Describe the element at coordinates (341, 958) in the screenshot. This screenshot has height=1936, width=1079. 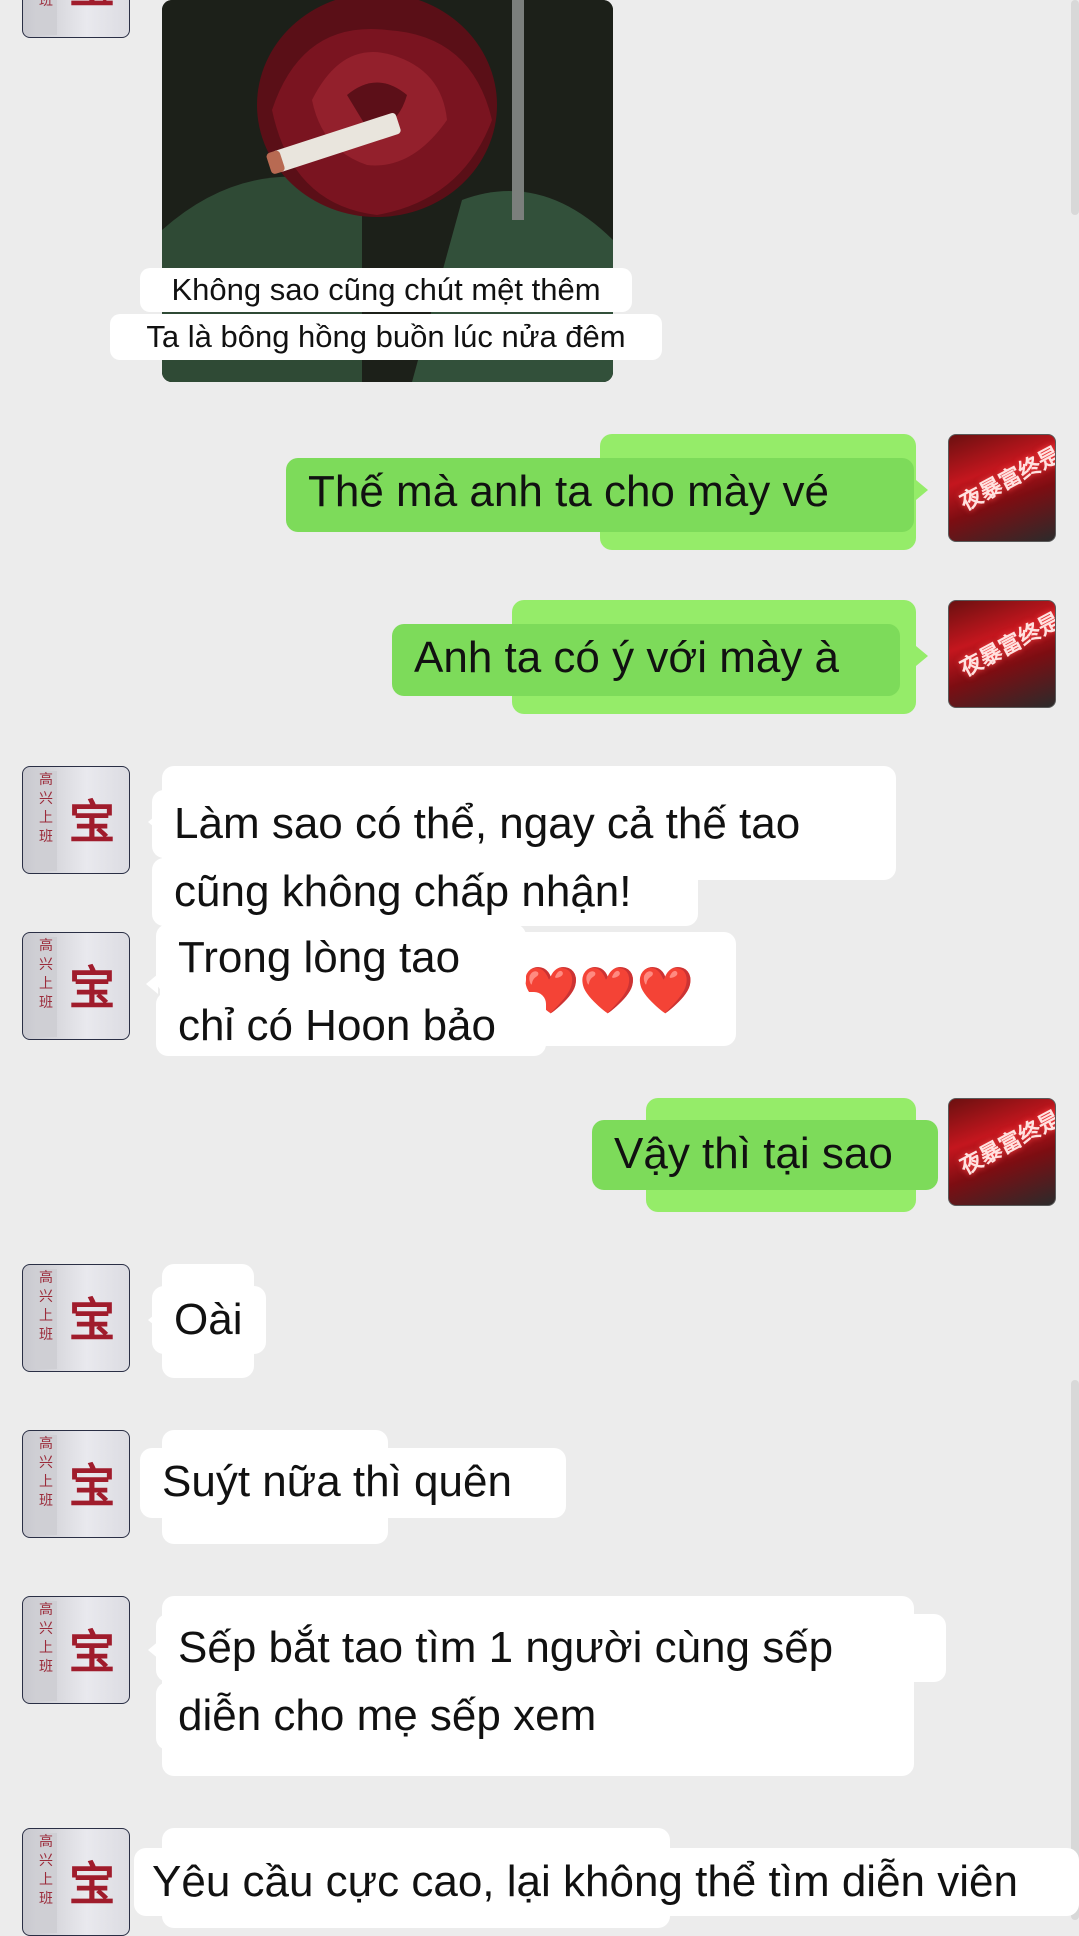
I see `message-bubble-incoming-line1: Trong lòng tao` at that location.